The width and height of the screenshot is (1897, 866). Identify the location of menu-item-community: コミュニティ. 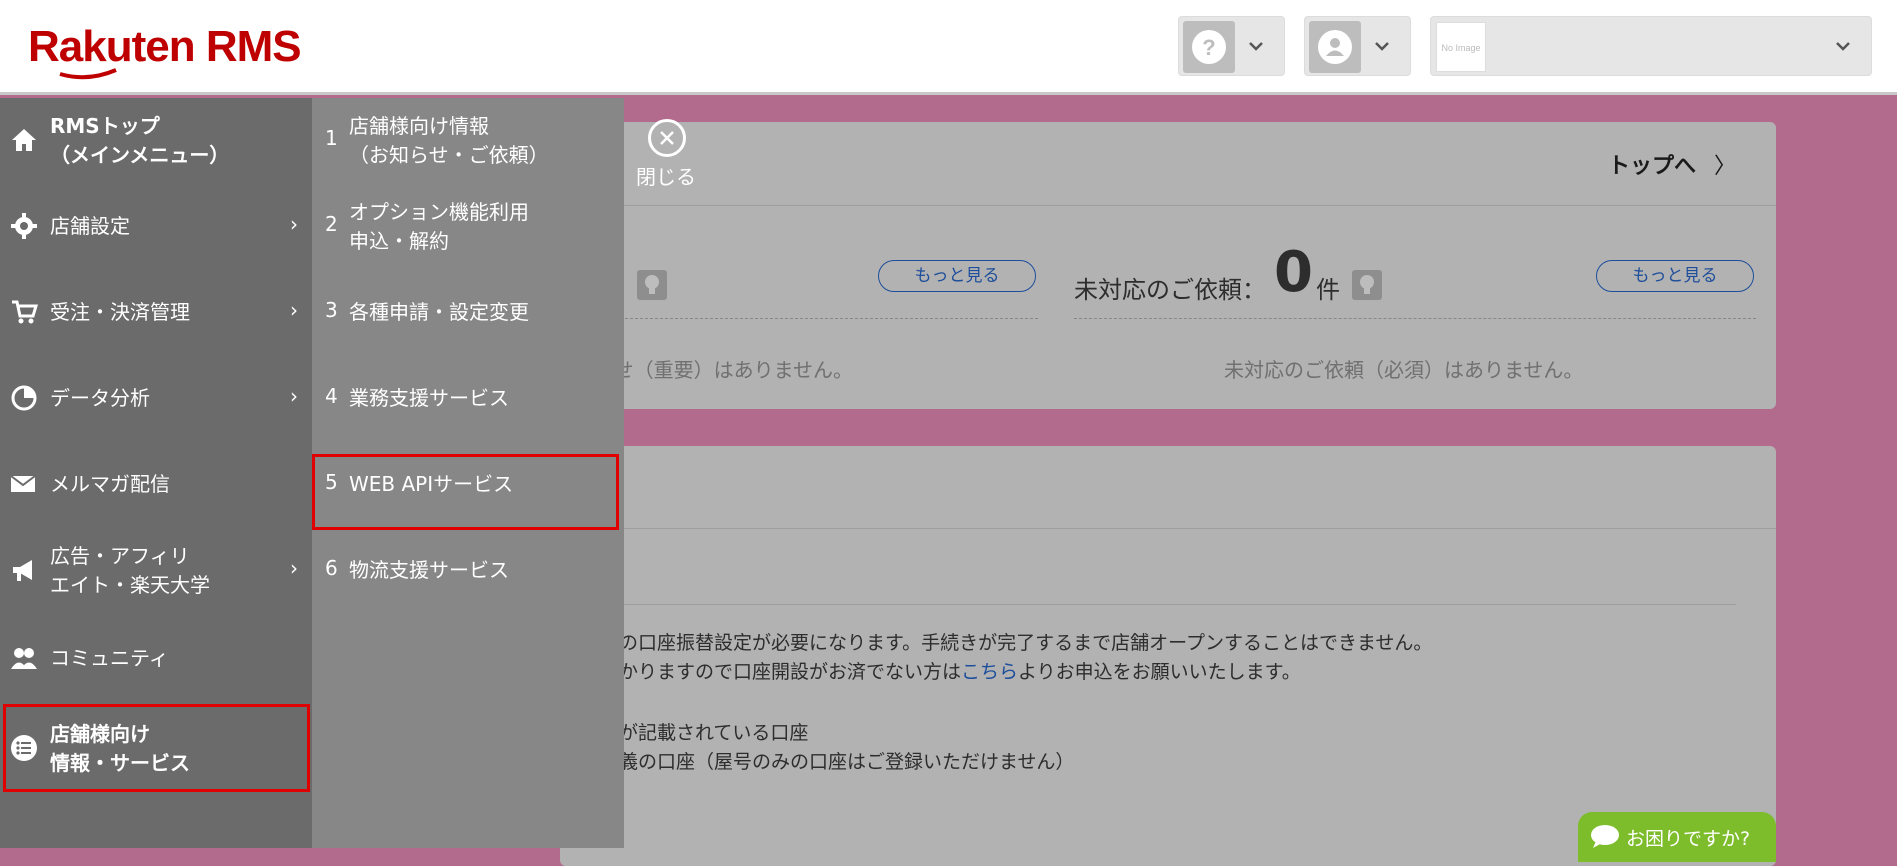
(156, 659).